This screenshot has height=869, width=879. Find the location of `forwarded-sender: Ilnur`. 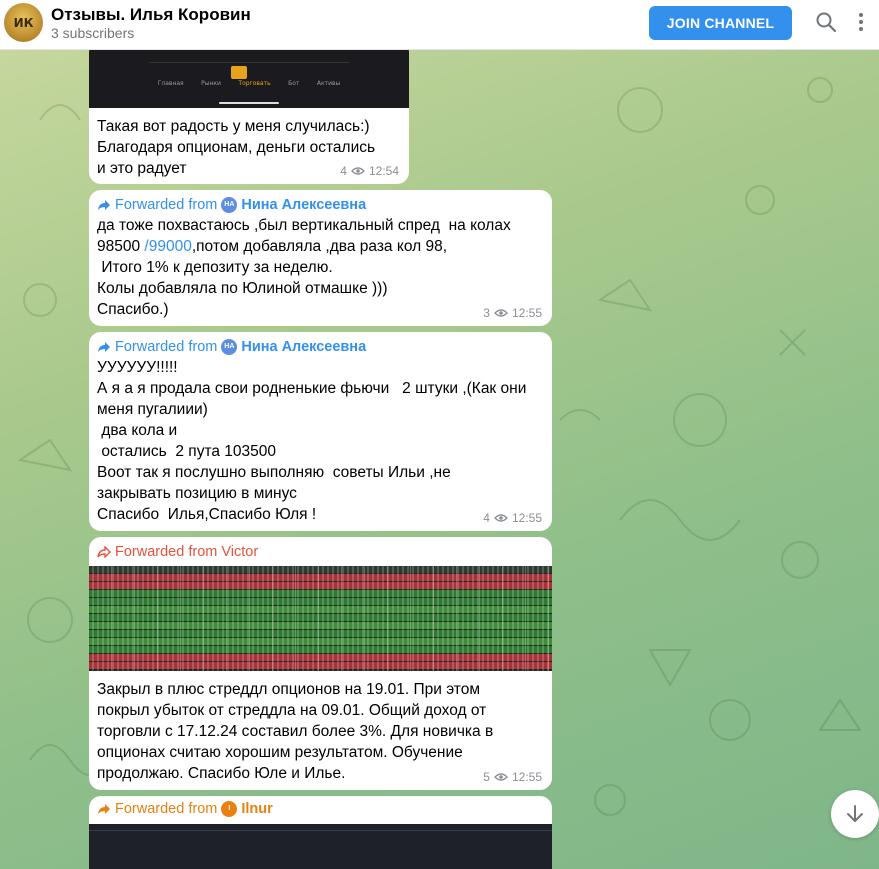

forwarded-sender: Ilnur is located at coordinates (257, 809).